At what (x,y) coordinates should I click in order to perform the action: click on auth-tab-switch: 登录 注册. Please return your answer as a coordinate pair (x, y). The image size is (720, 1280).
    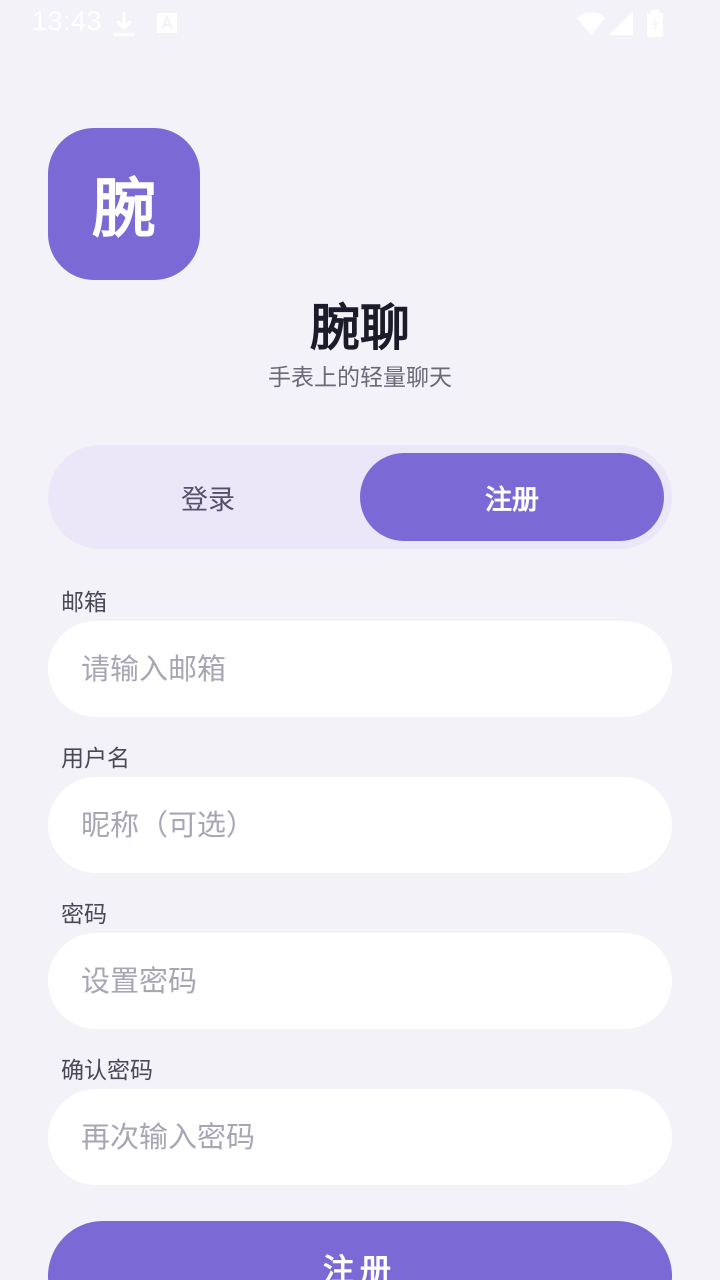
    Looking at the image, I should click on (360, 497).